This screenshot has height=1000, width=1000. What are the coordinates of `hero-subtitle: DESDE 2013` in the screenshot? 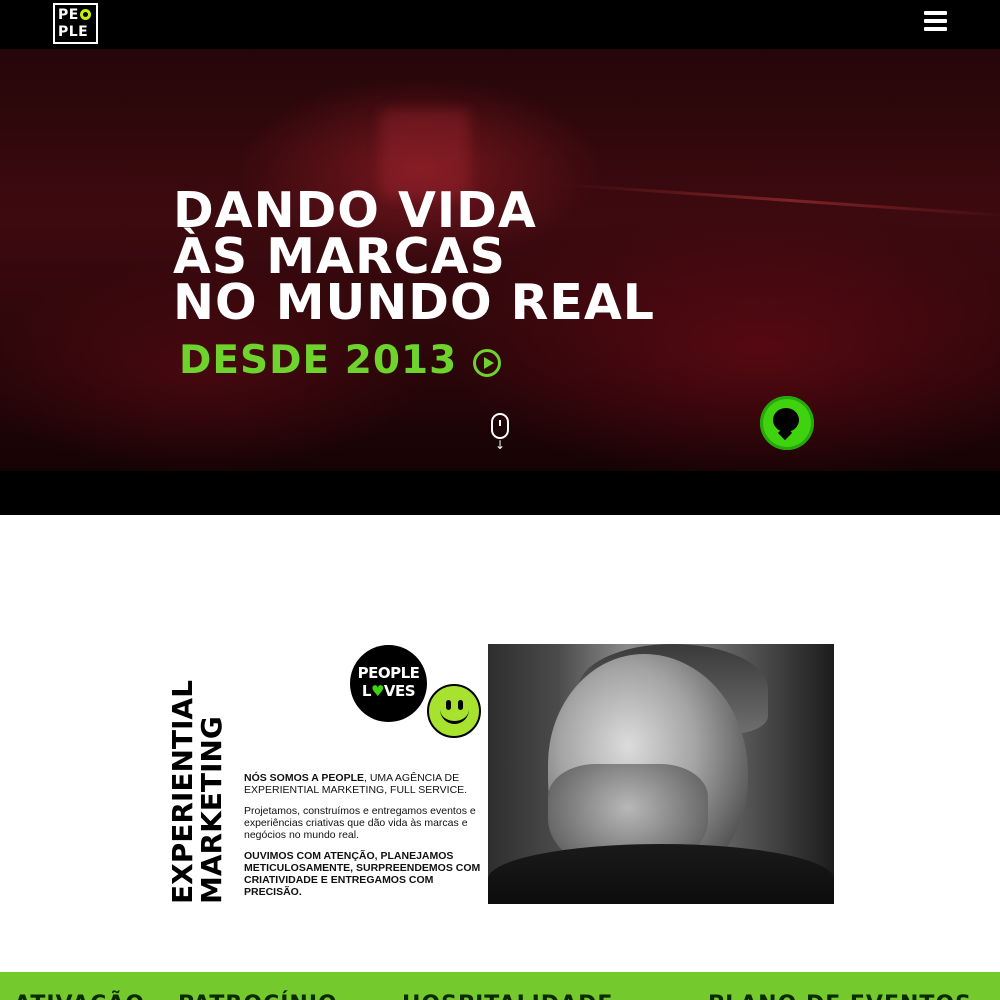 It's located at (318, 360).